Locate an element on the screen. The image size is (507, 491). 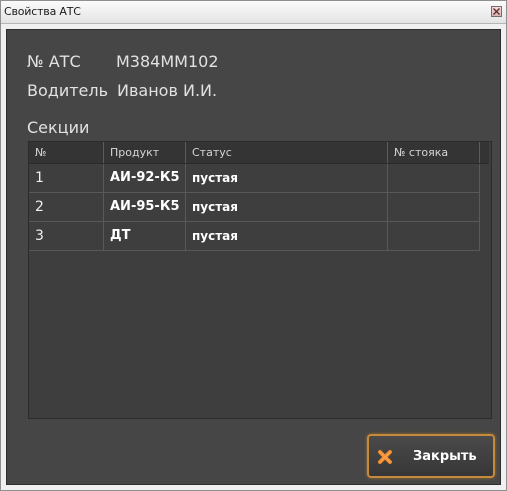
cell-number: 3 is located at coordinates (66, 236).